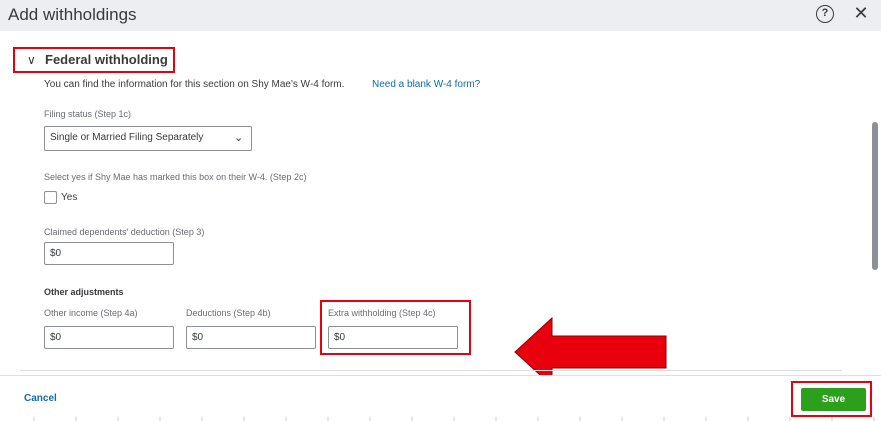 The height and width of the screenshot is (421, 881). Describe the element at coordinates (440, 15) in the screenshot. I see `dialog-header: Add withholdings ? ✕` at that location.